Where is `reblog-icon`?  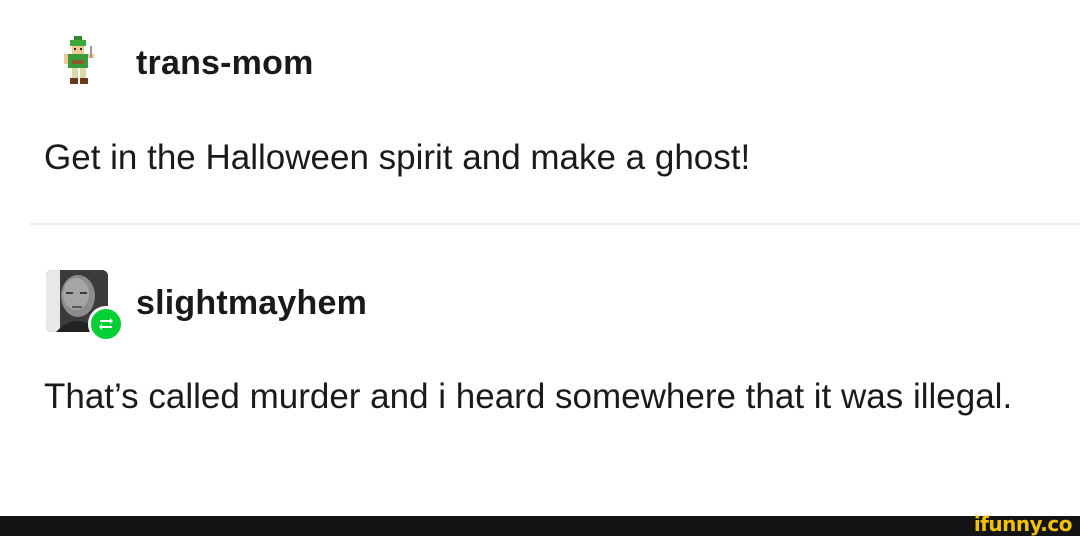
reblog-icon is located at coordinates (106, 324).